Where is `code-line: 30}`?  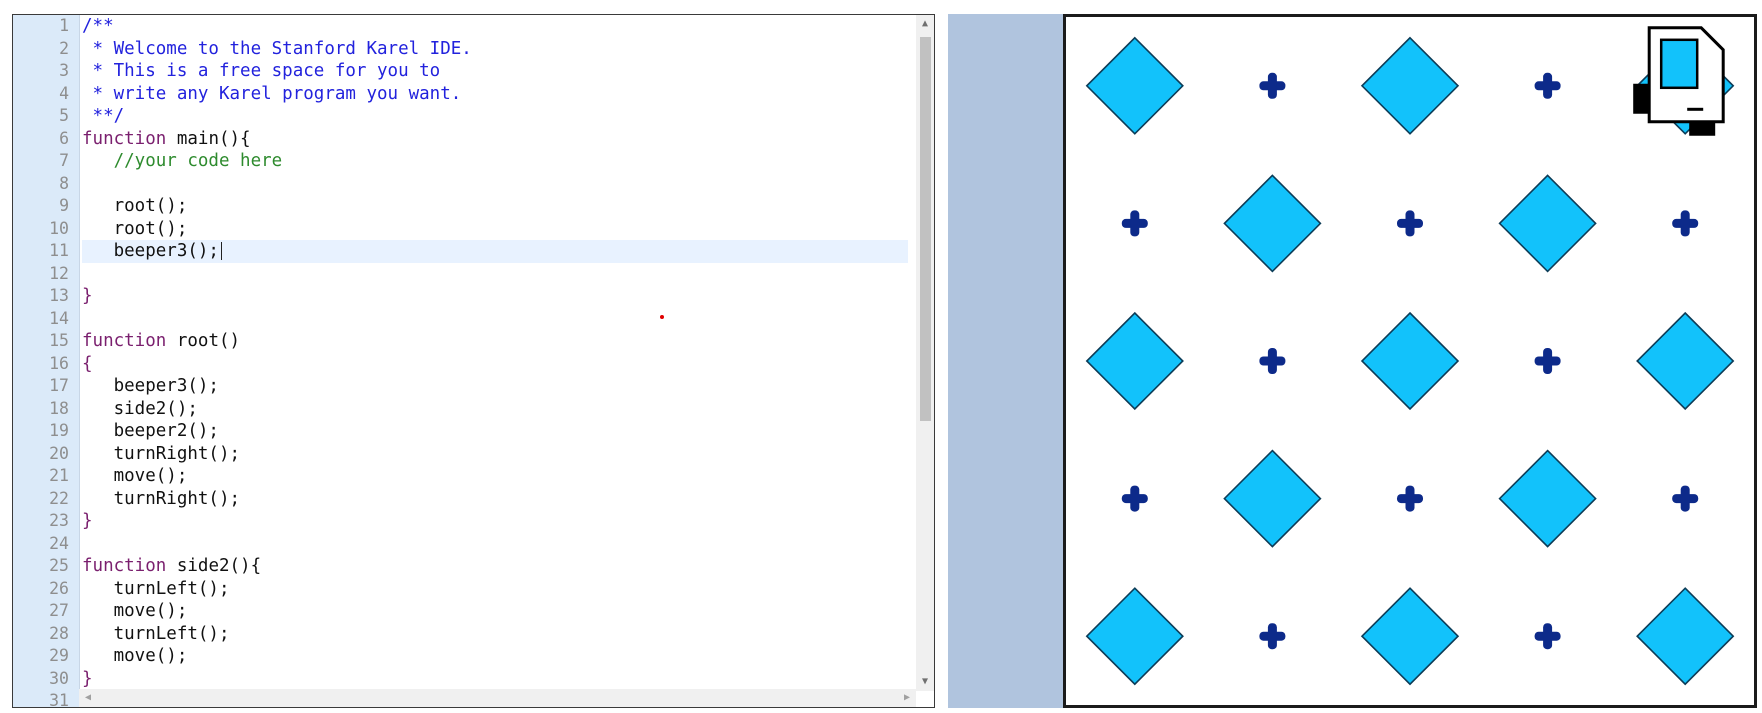
code-line: 30} is located at coordinates (464, 679).